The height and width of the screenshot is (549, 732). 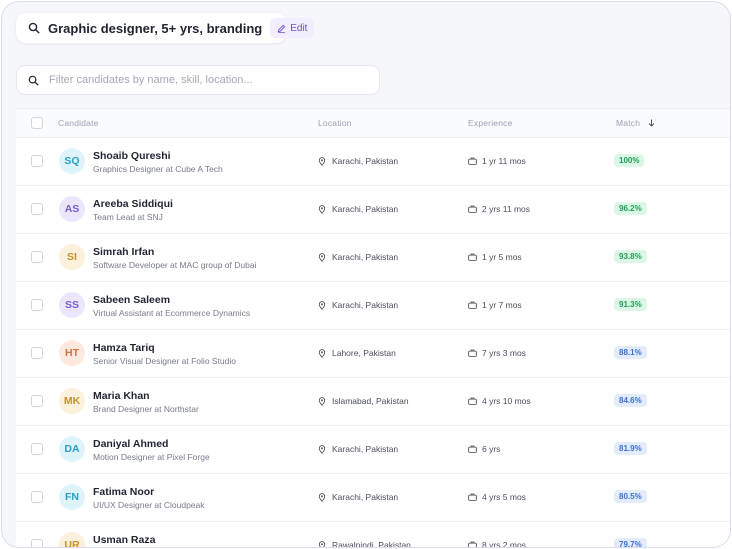 What do you see at coordinates (630, 208) in the screenshot?
I see `match-badge: 96.2%` at bounding box center [630, 208].